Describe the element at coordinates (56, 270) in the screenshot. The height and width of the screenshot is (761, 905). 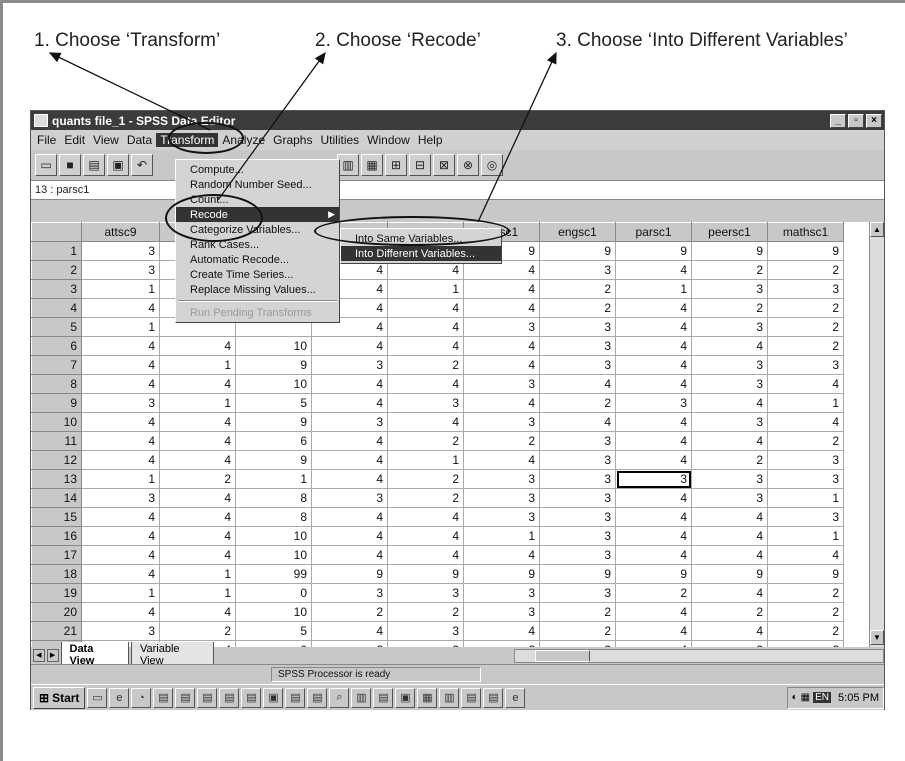
I see `row-number: 2` at that location.